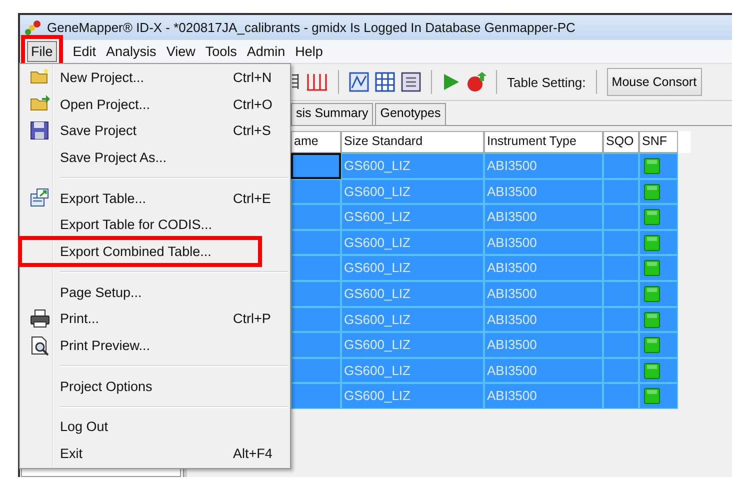  I want to click on menu-item: Export Table... Ctrl+E, so click(155, 198).